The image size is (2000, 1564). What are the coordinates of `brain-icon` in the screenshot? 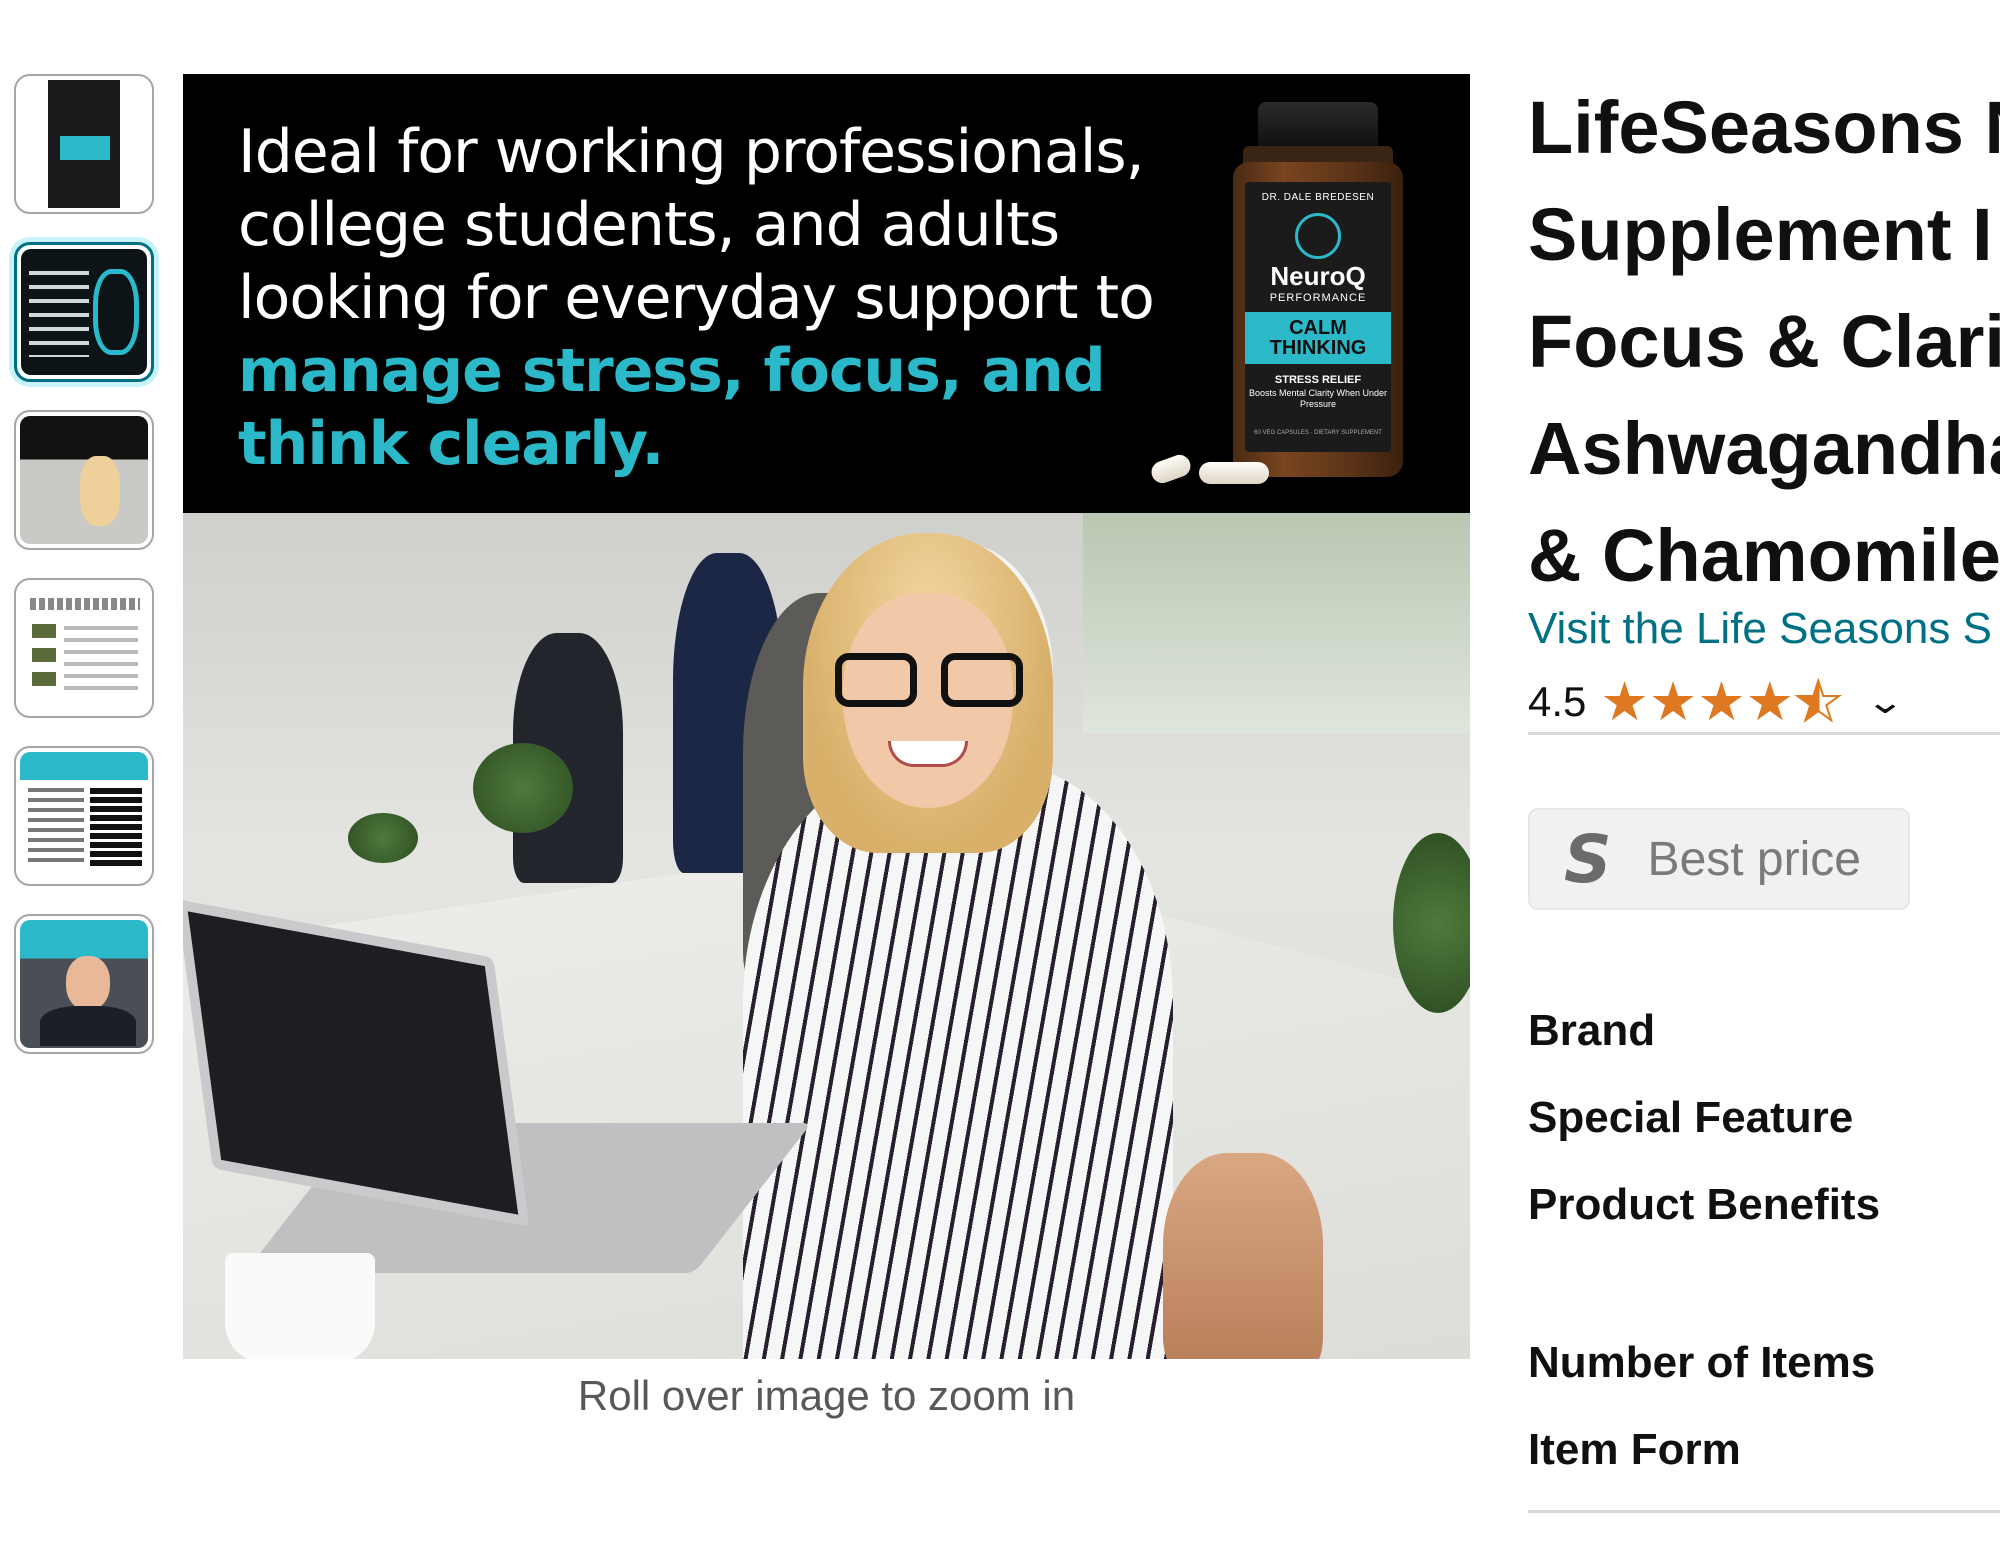 It's located at (1318, 236).